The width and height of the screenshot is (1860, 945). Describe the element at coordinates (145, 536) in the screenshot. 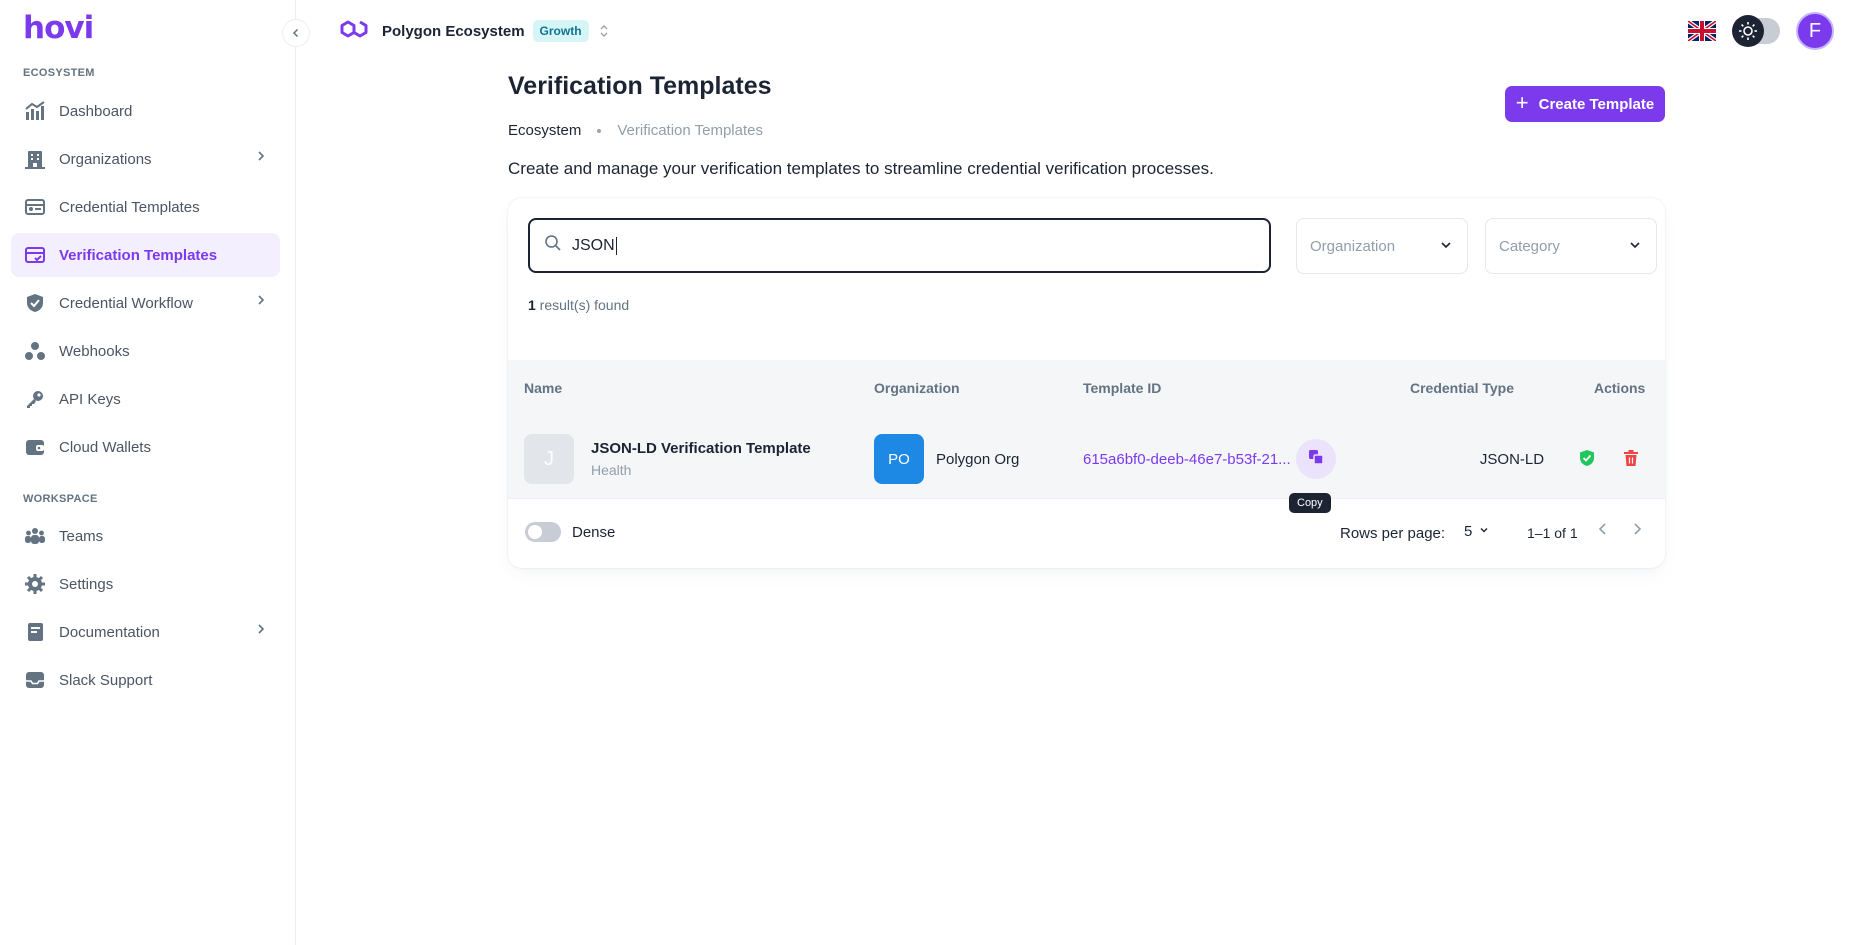

I see `sidebar-item-teams: Teams` at that location.